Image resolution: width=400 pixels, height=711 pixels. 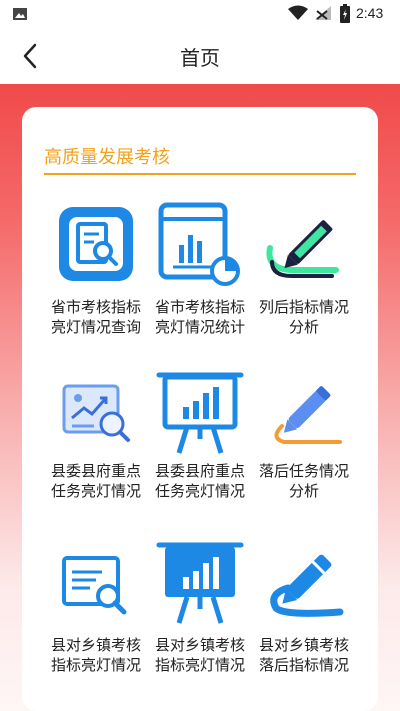 What do you see at coordinates (96, 244) in the screenshot?
I see `report-search-icon` at bounding box center [96, 244].